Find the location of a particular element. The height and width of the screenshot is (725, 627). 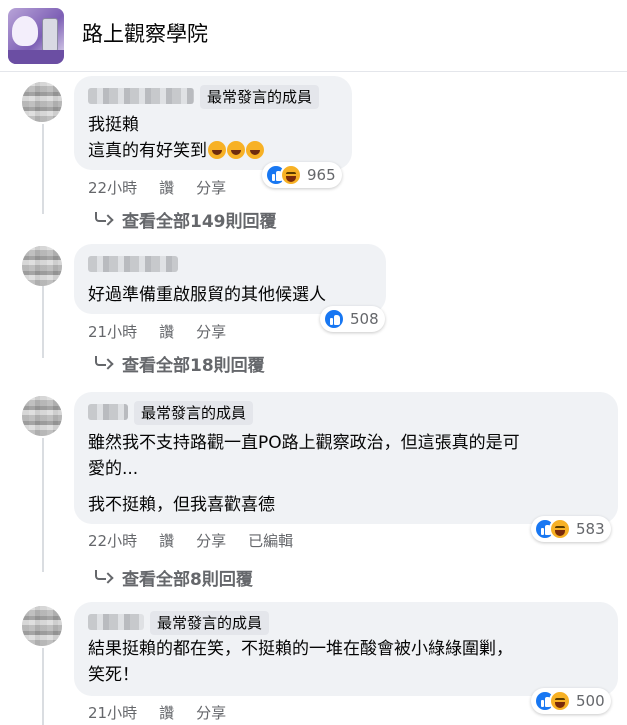

reaction-summary: 500 is located at coordinates (571, 701).